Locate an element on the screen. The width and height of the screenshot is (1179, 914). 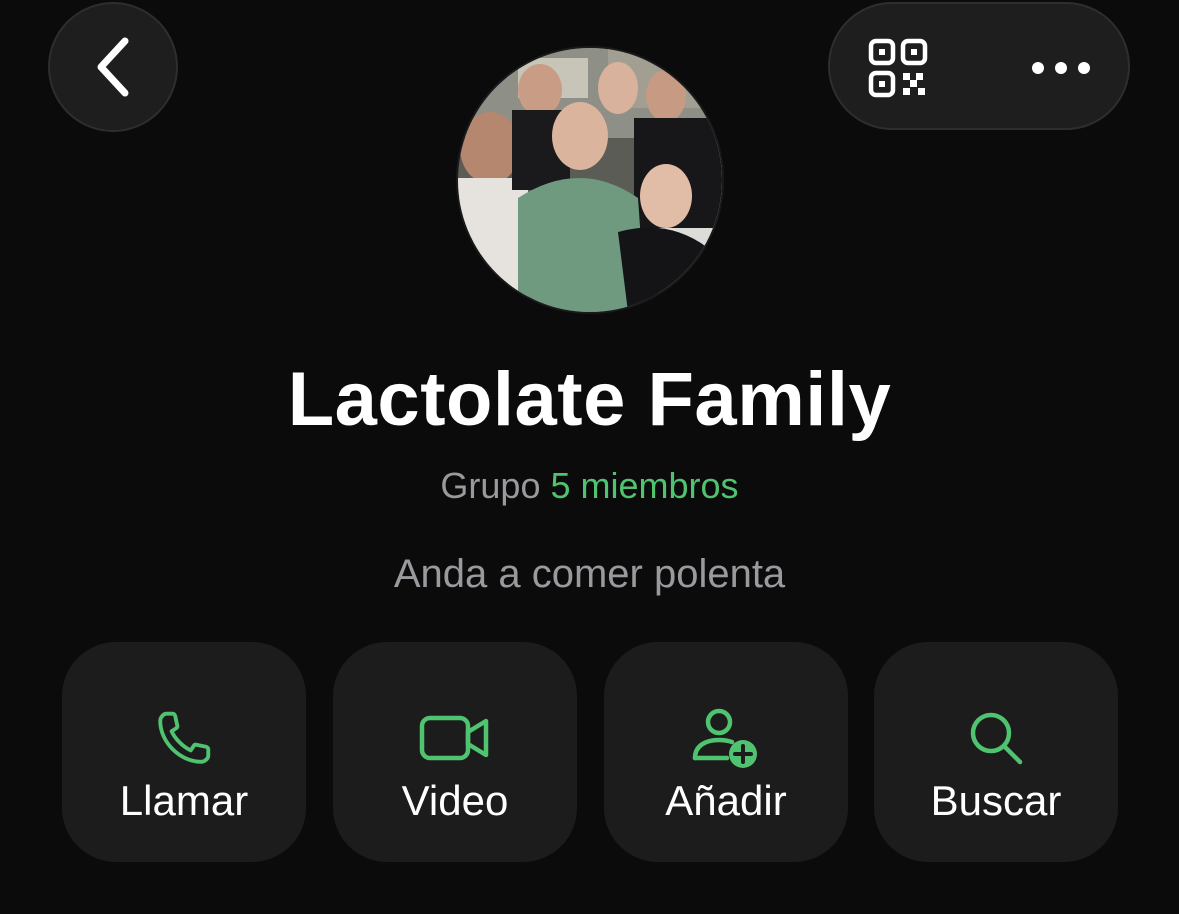
group-description: Anda a comer polenta is located at coordinates (589, 574).